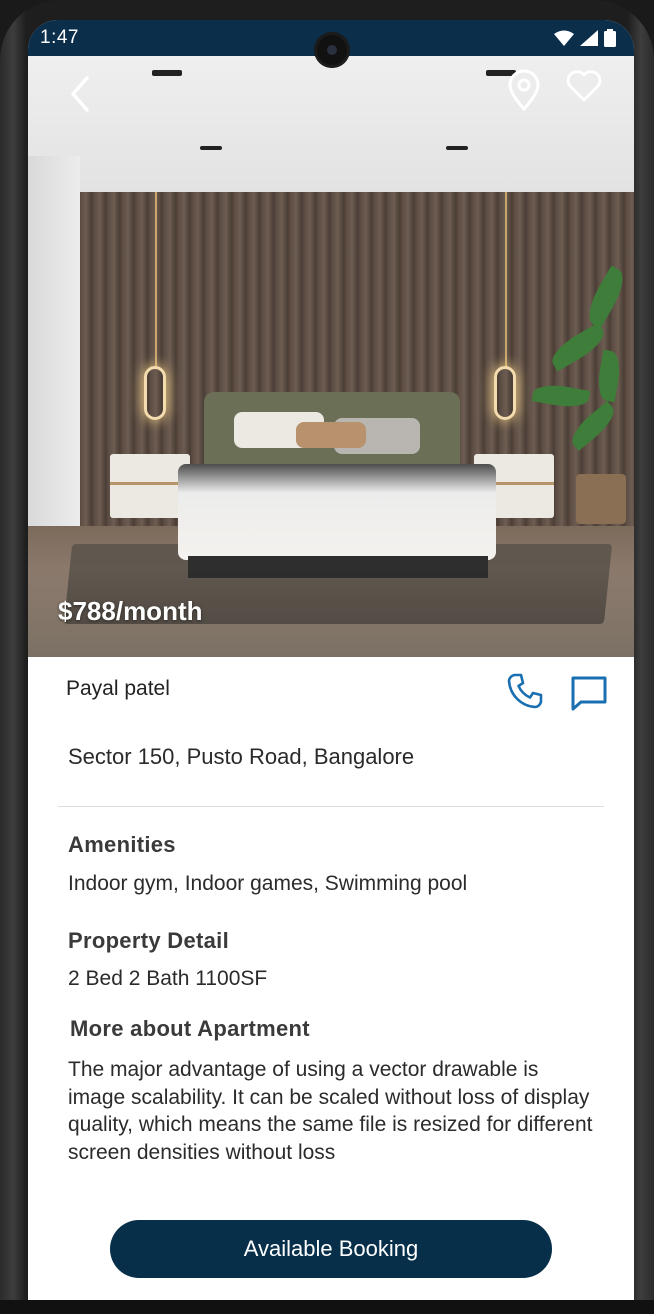  Describe the element at coordinates (118, 688) in the screenshot. I see `owner-name: Payal patel` at that location.